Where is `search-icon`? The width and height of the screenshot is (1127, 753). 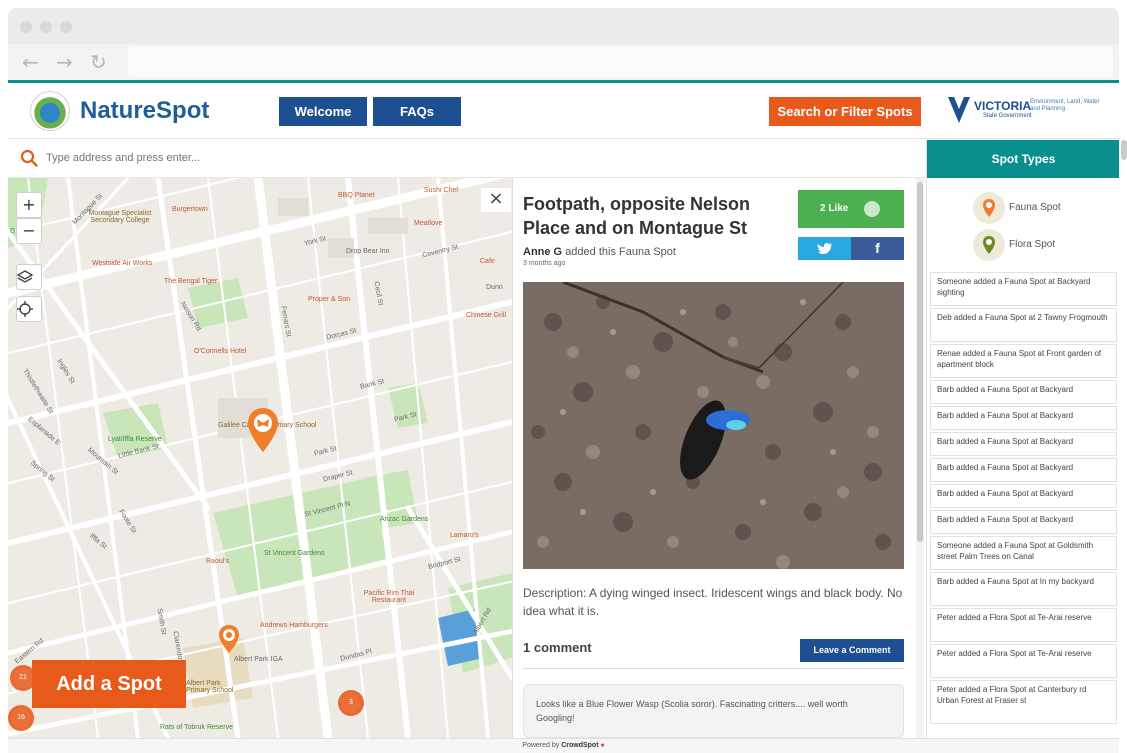 search-icon is located at coordinates (29, 158).